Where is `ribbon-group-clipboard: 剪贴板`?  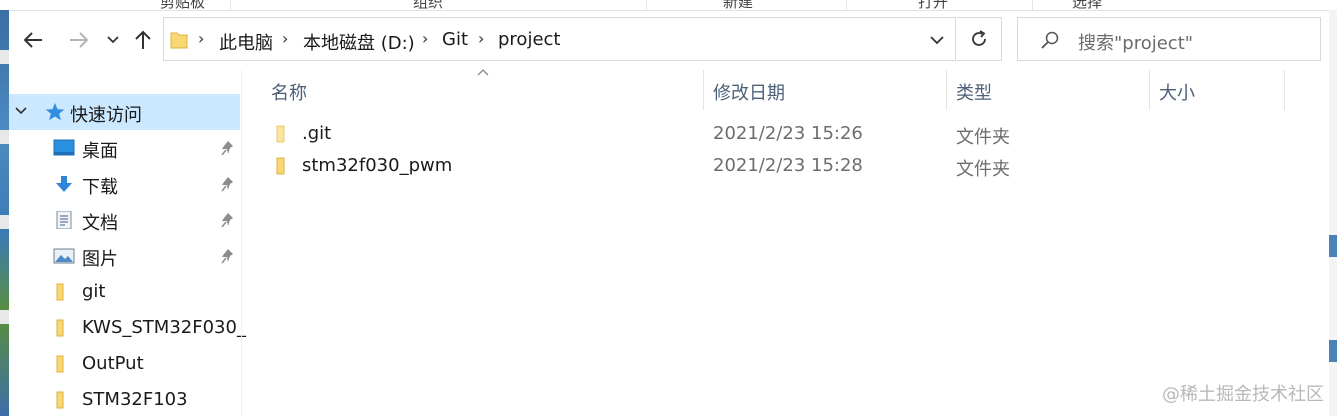 ribbon-group-clipboard: 剪贴板 is located at coordinates (115, 5).